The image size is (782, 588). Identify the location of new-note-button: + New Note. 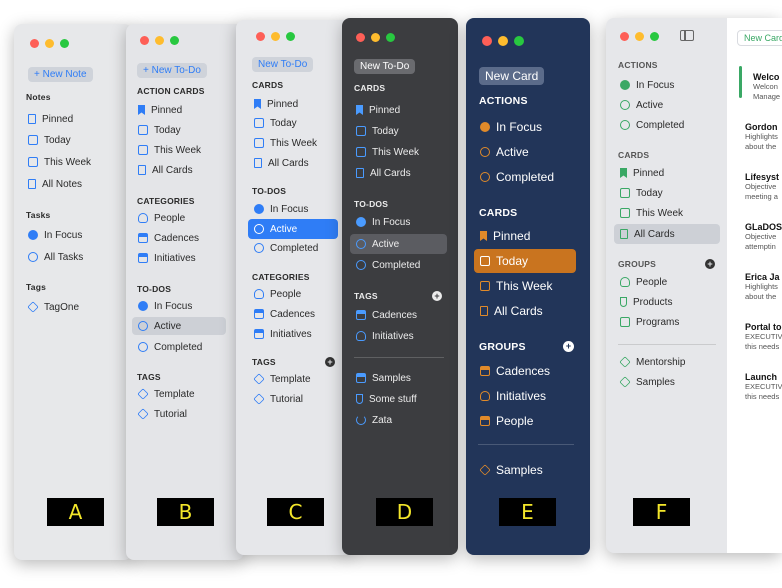
(60, 74).